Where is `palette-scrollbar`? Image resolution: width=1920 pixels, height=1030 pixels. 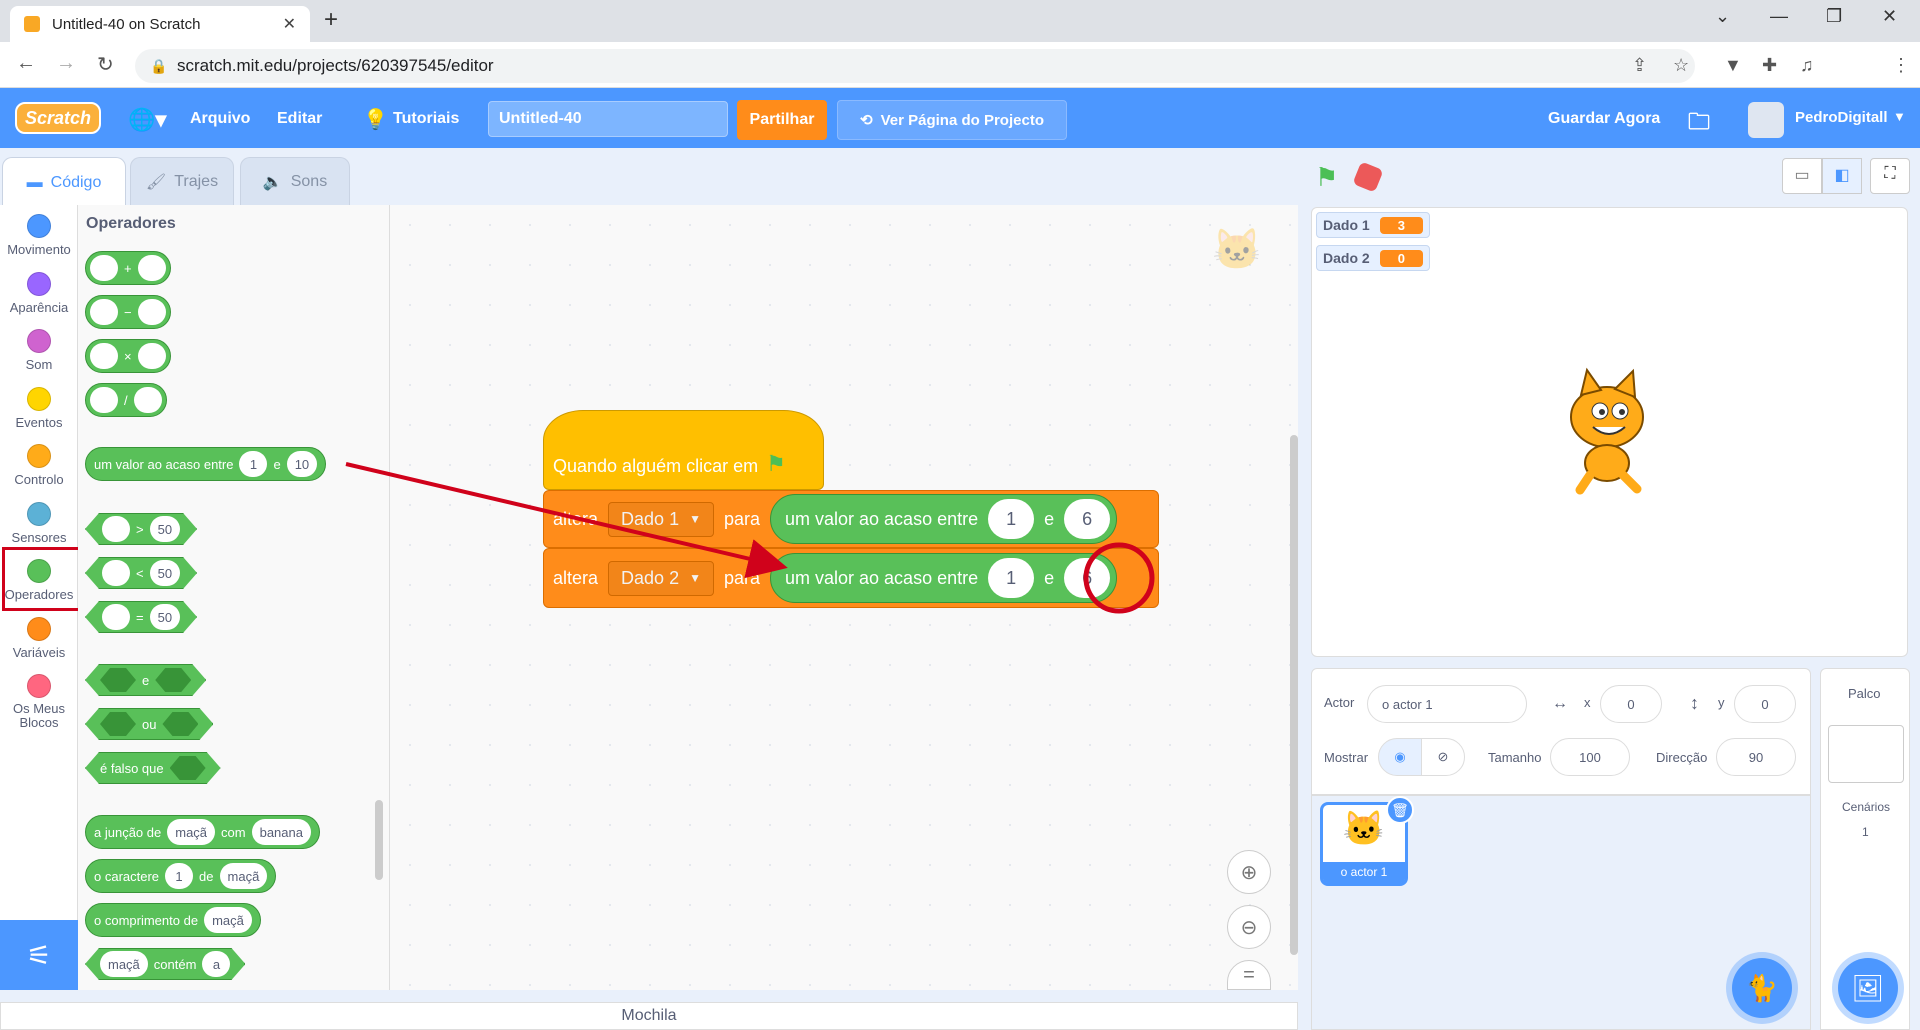
palette-scrollbar is located at coordinates (379, 840).